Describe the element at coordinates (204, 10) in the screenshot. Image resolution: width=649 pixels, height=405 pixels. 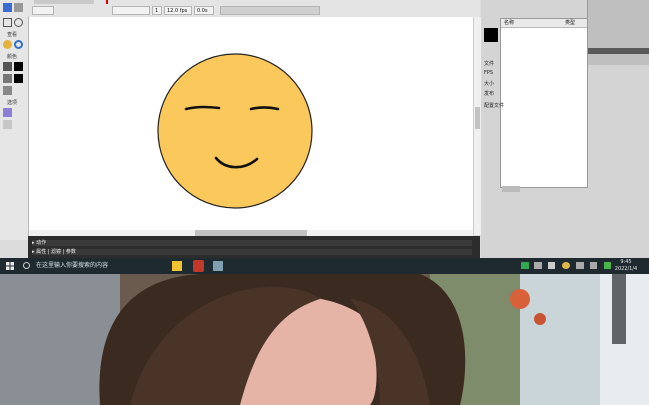
I see `time-readout: 0.0s` at that location.